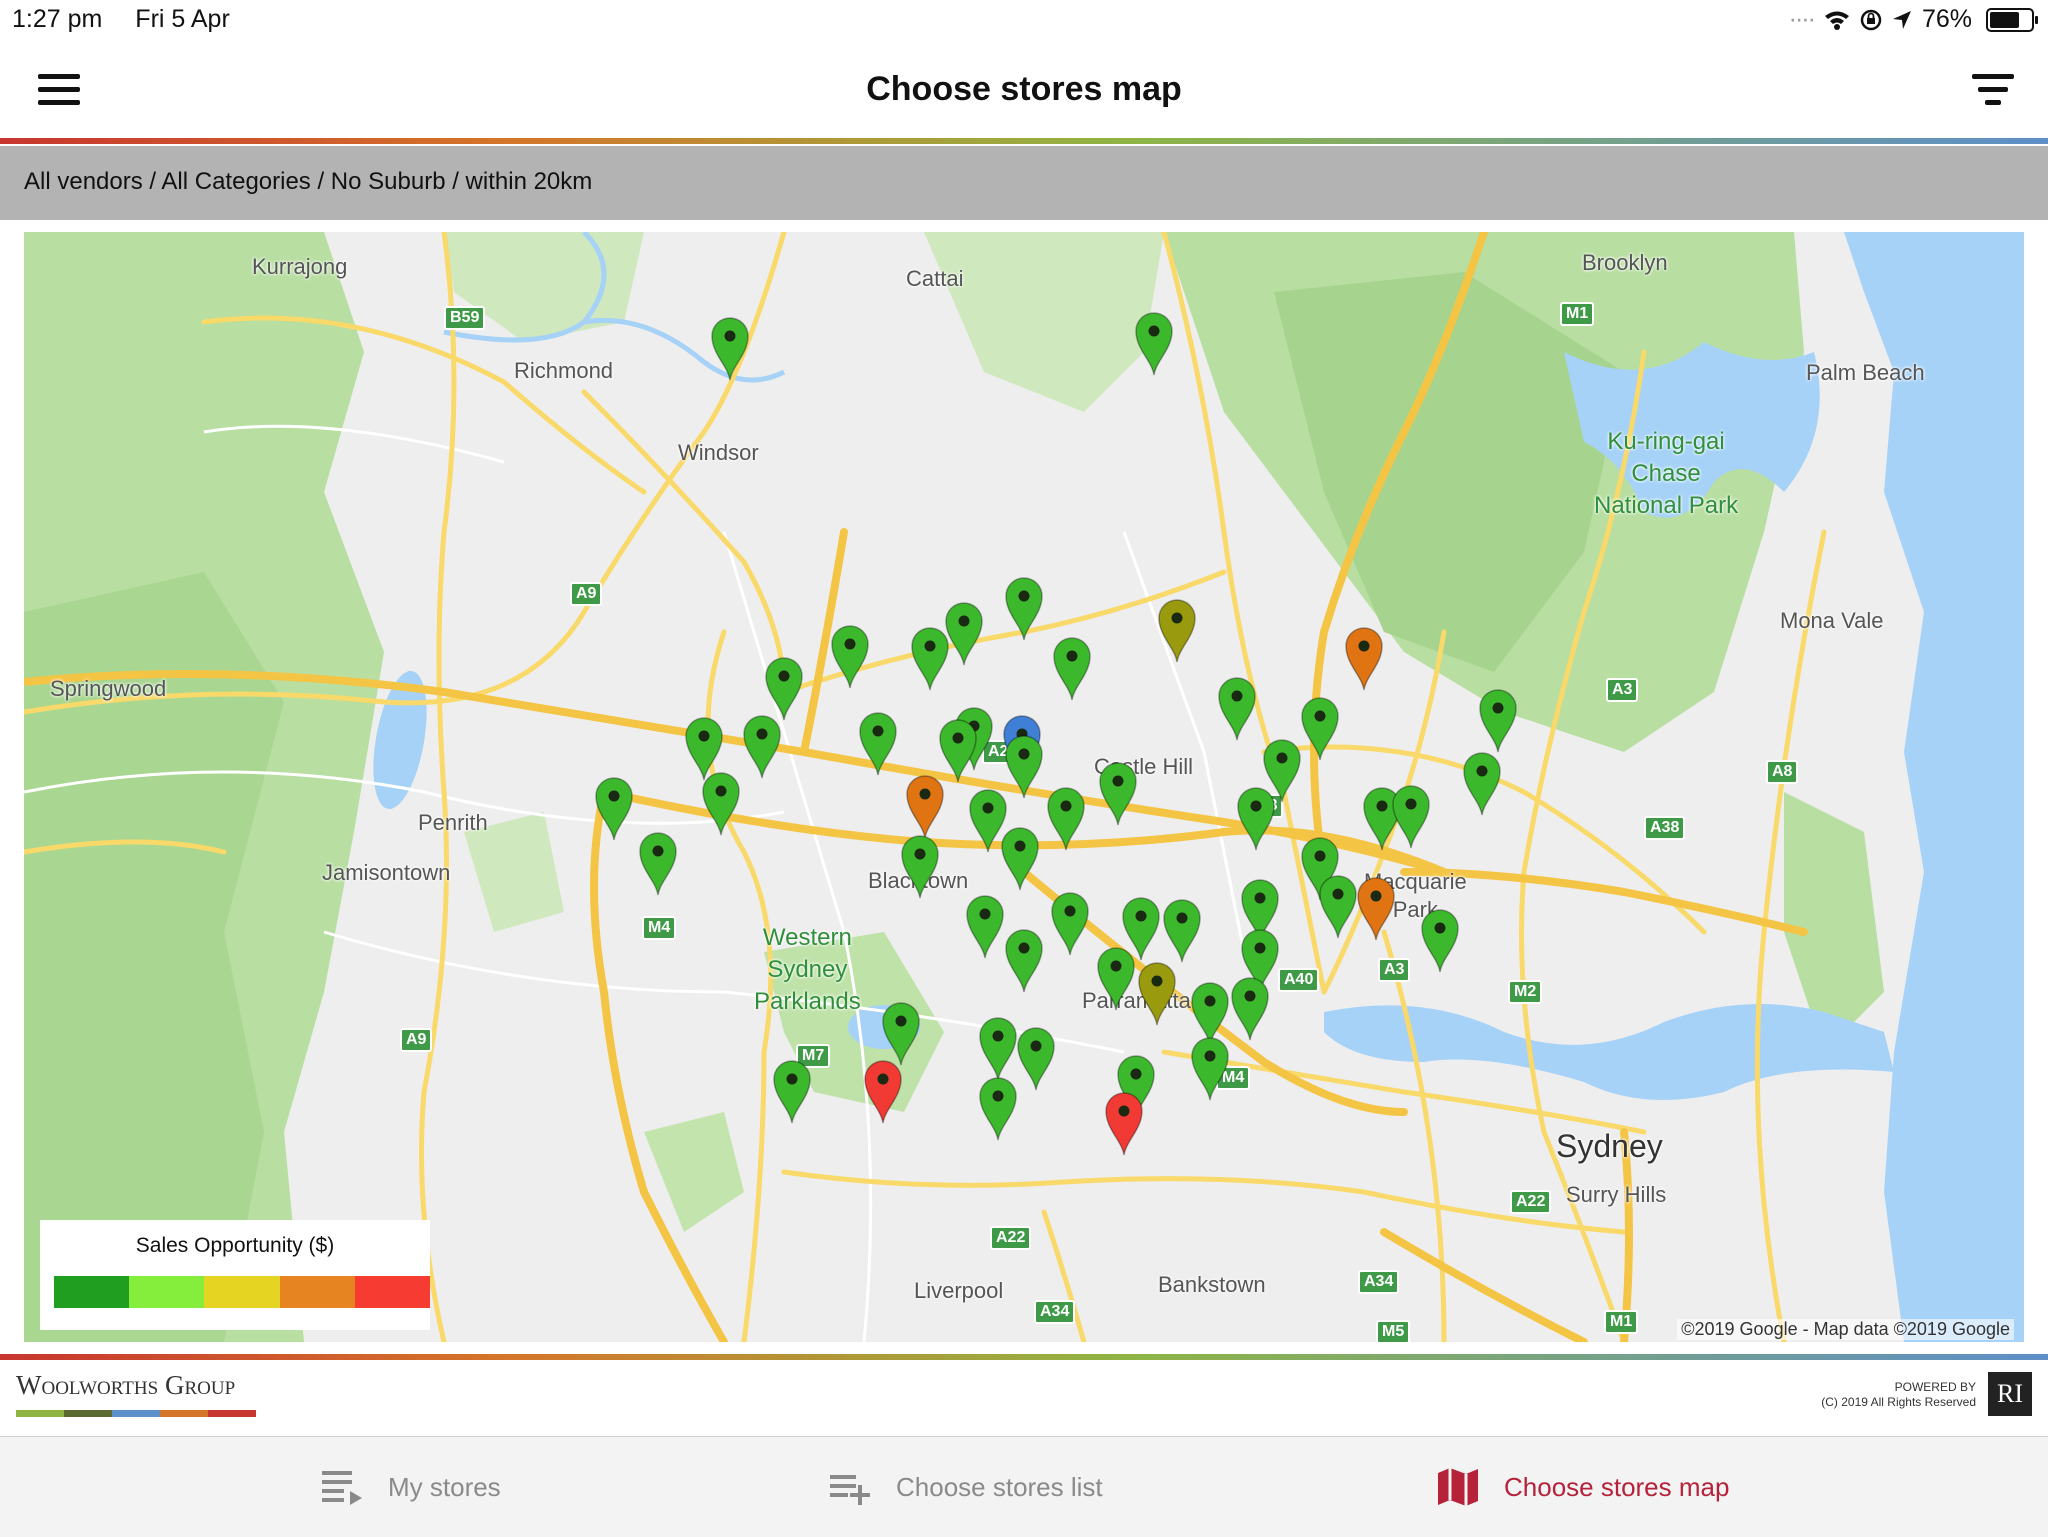 This screenshot has width=2048, height=1537. Describe the element at coordinates (235, 1245) in the screenshot. I see `legend-title: Sales Opportunity ($)` at that location.